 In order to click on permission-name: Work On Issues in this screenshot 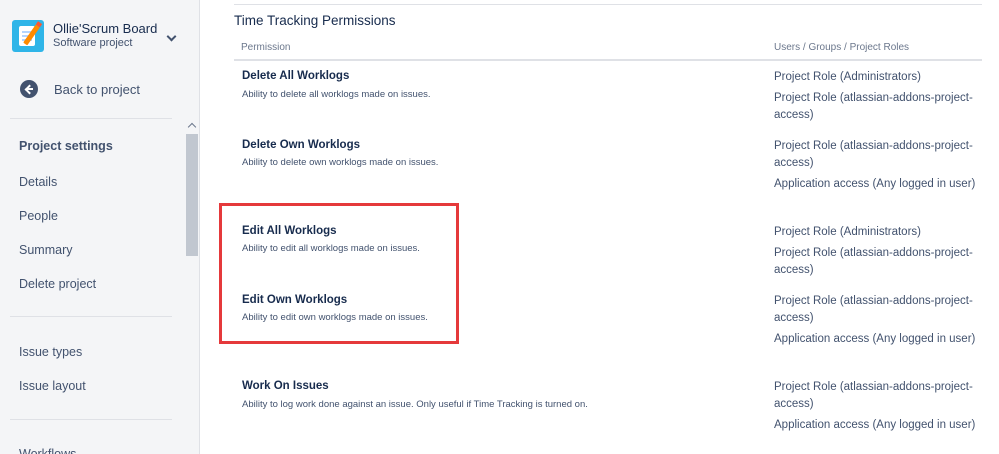, I will do `click(285, 386)`.